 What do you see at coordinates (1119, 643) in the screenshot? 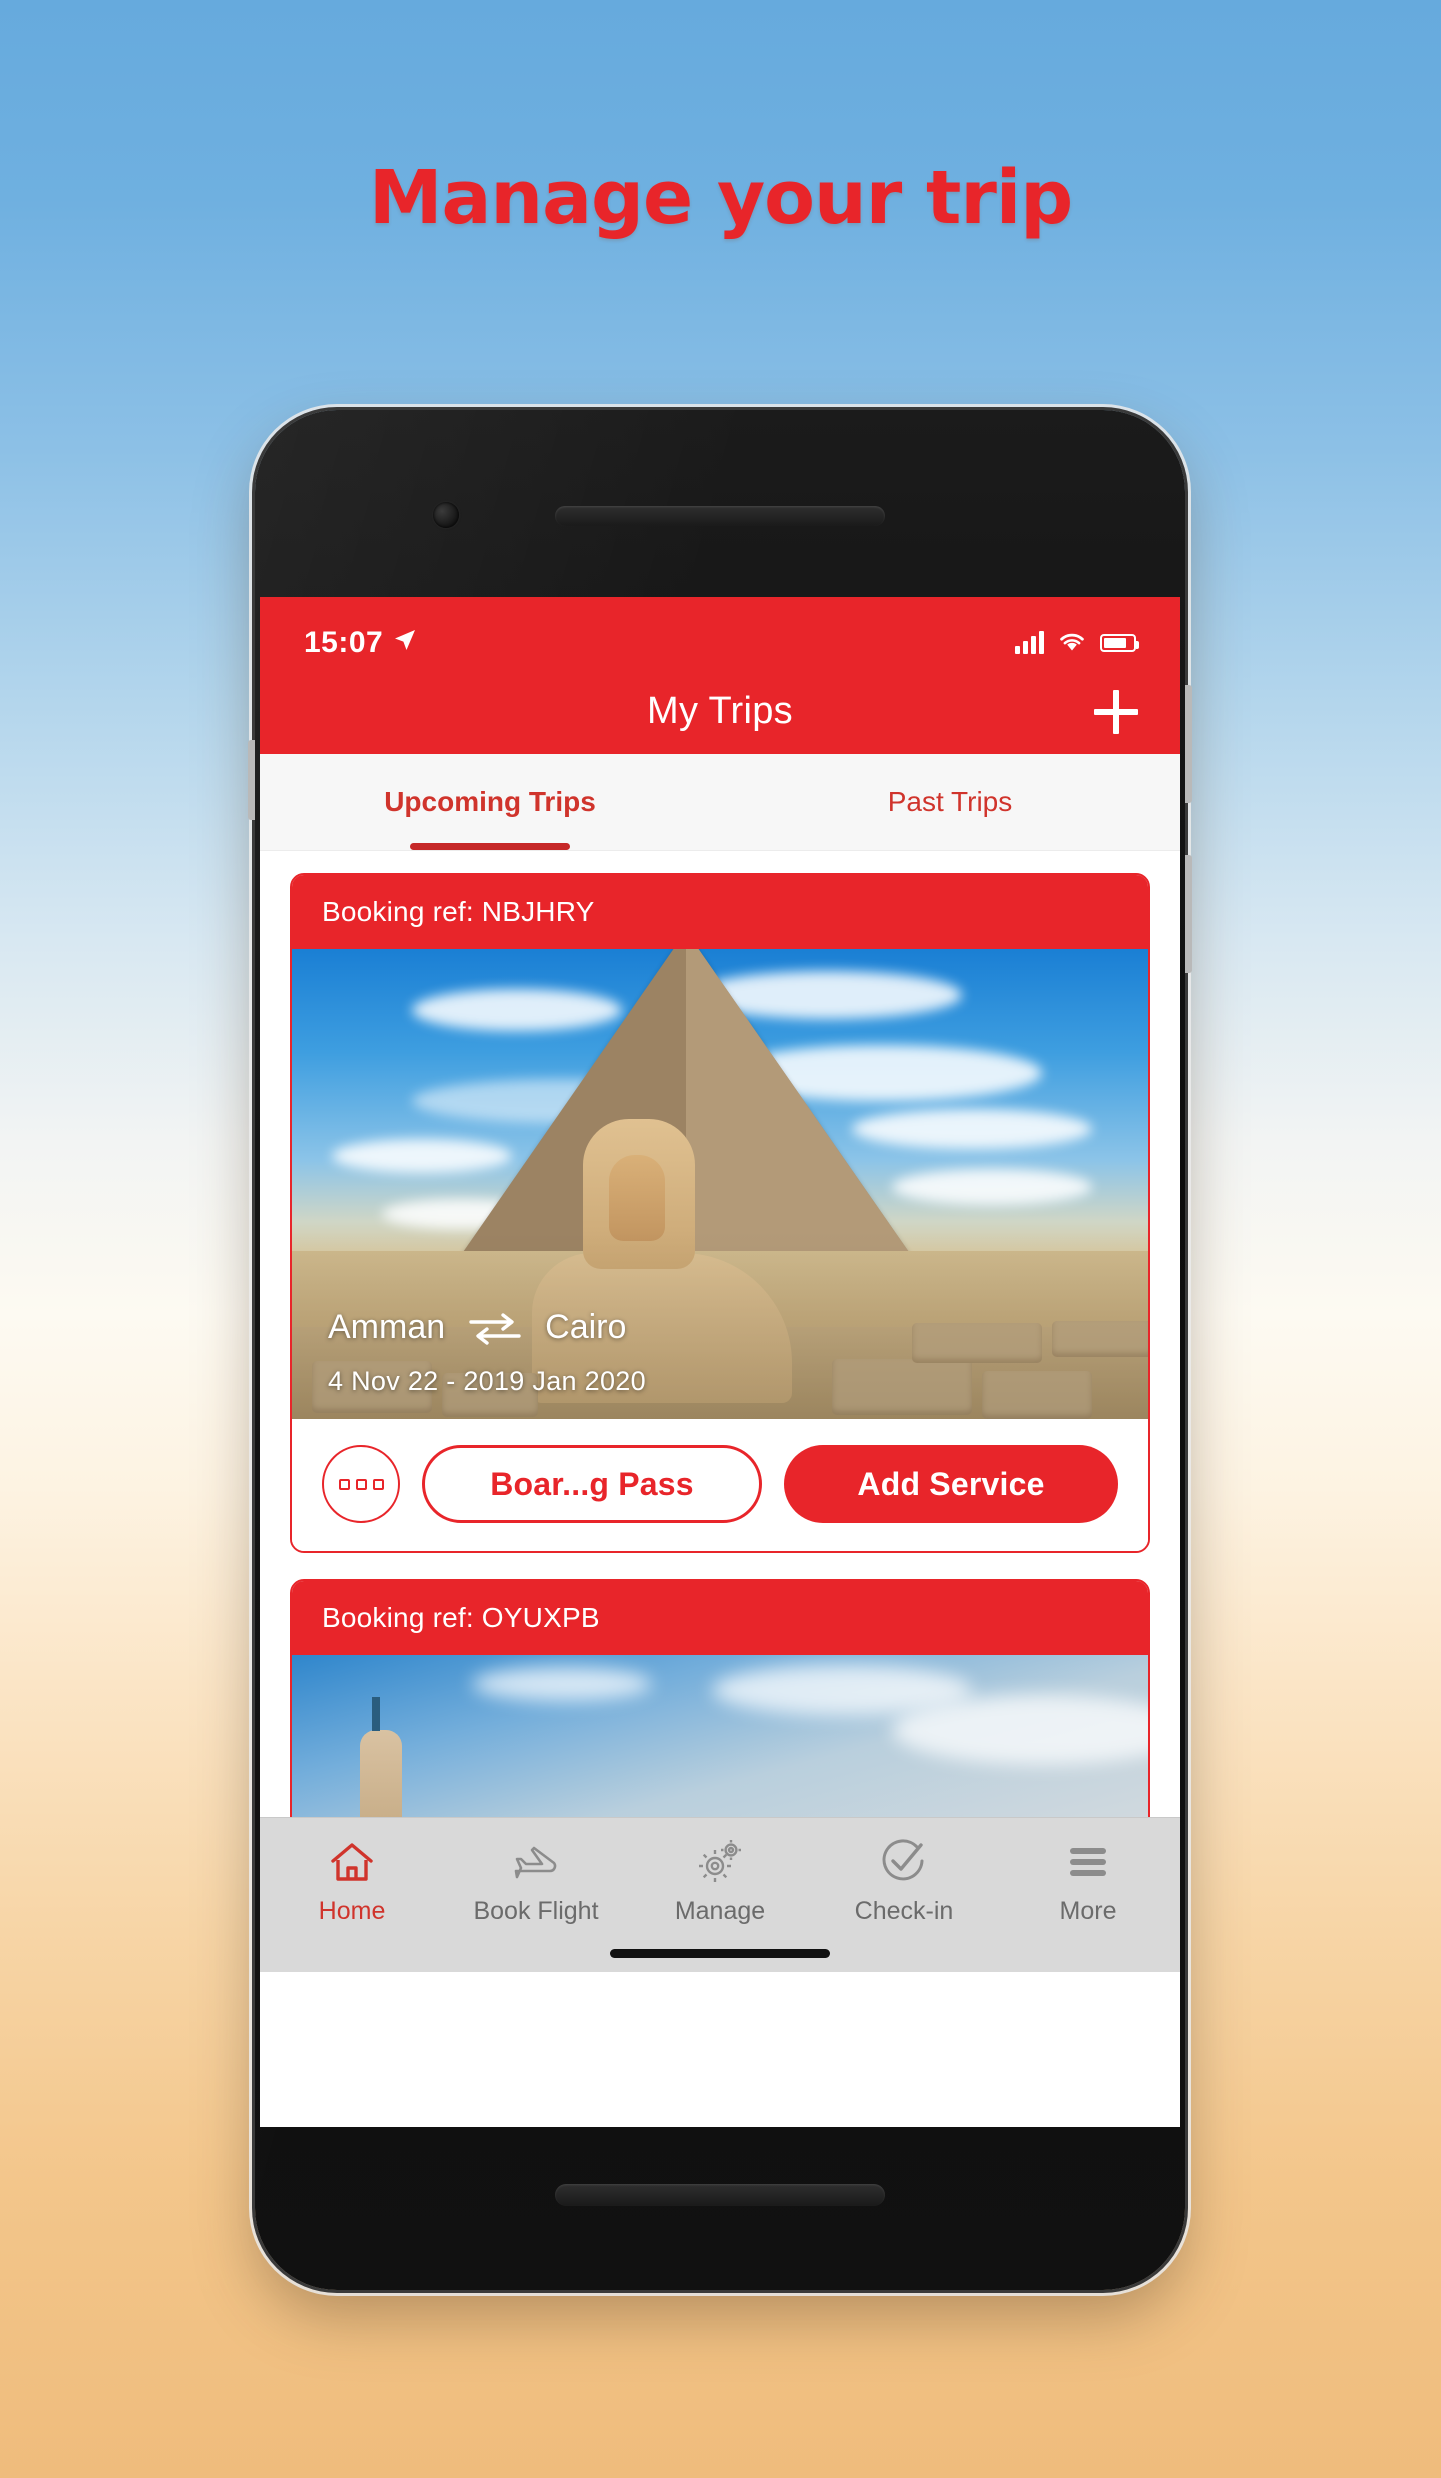
I see `battery-icon` at bounding box center [1119, 643].